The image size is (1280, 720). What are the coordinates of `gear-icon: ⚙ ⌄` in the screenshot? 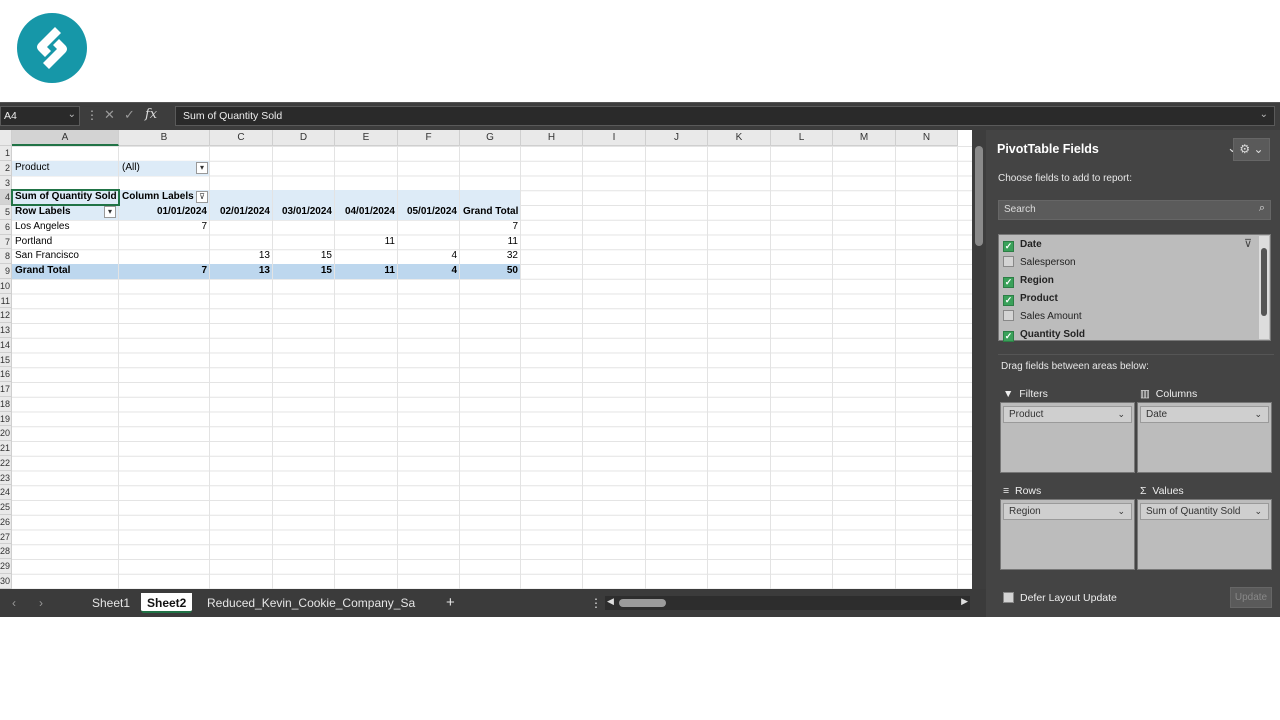 It's located at (1251, 149).